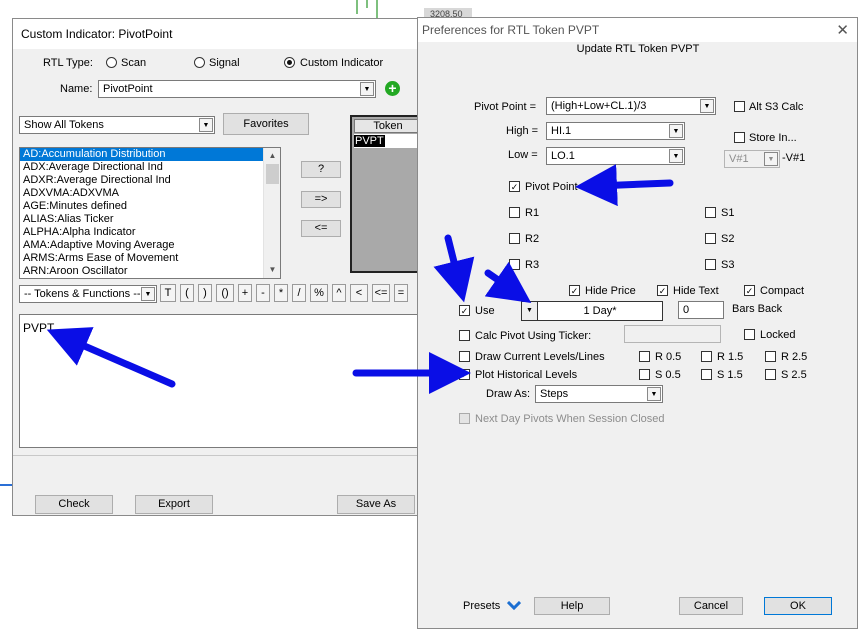  What do you see at coordinates (644, 374) in the screenshot?
I see `s05-checkbox` at bounding box center [644, 374].